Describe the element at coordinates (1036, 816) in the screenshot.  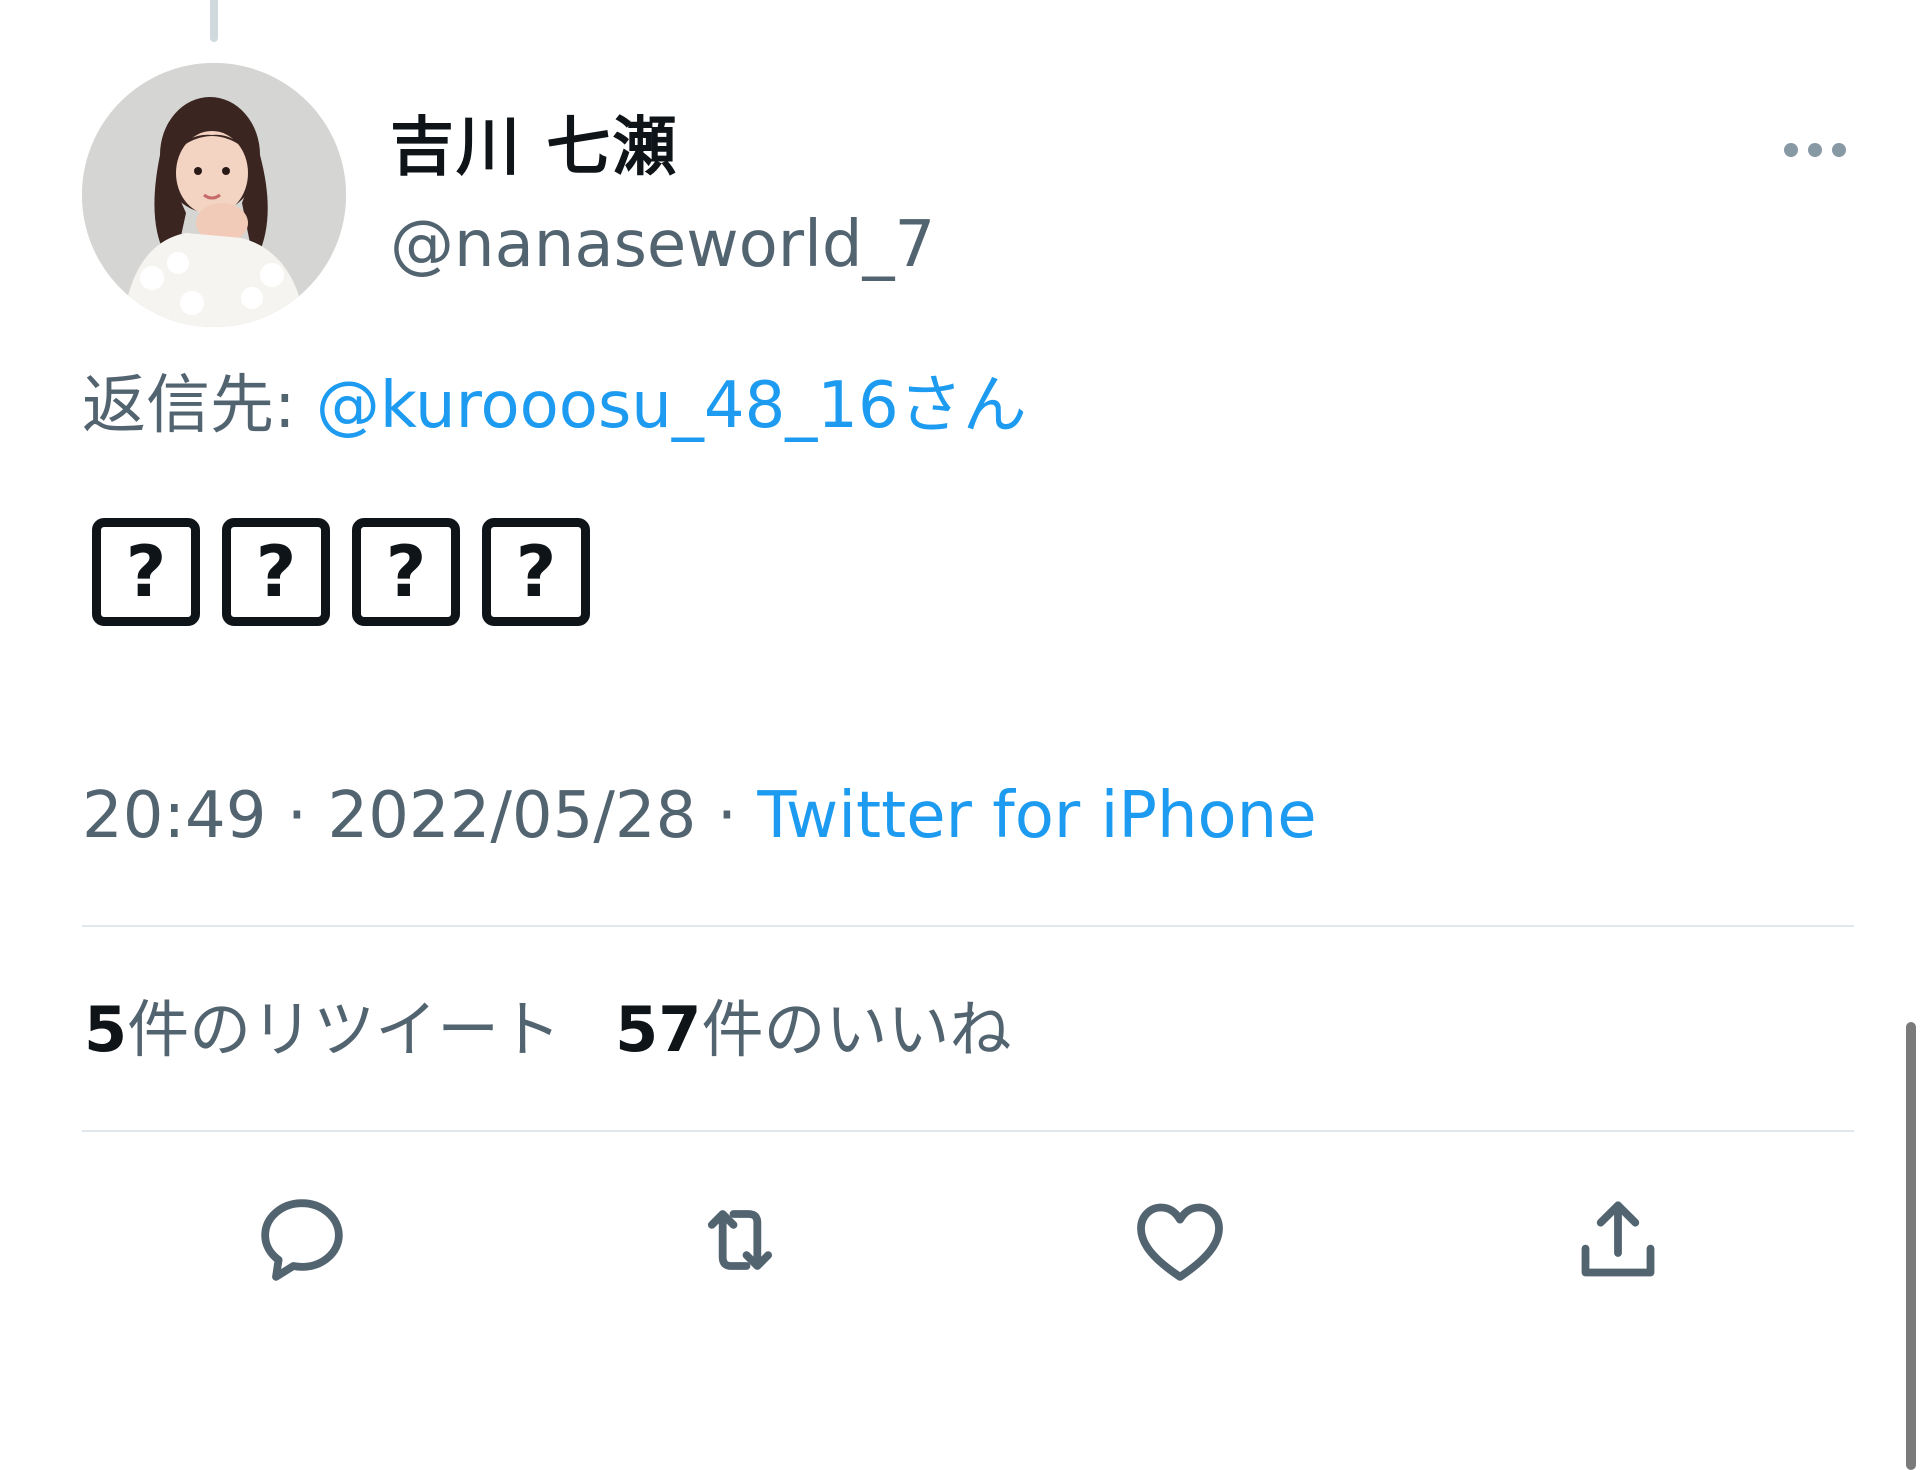
I see `tweet-source-link: Twitter for iPhone` at that location.